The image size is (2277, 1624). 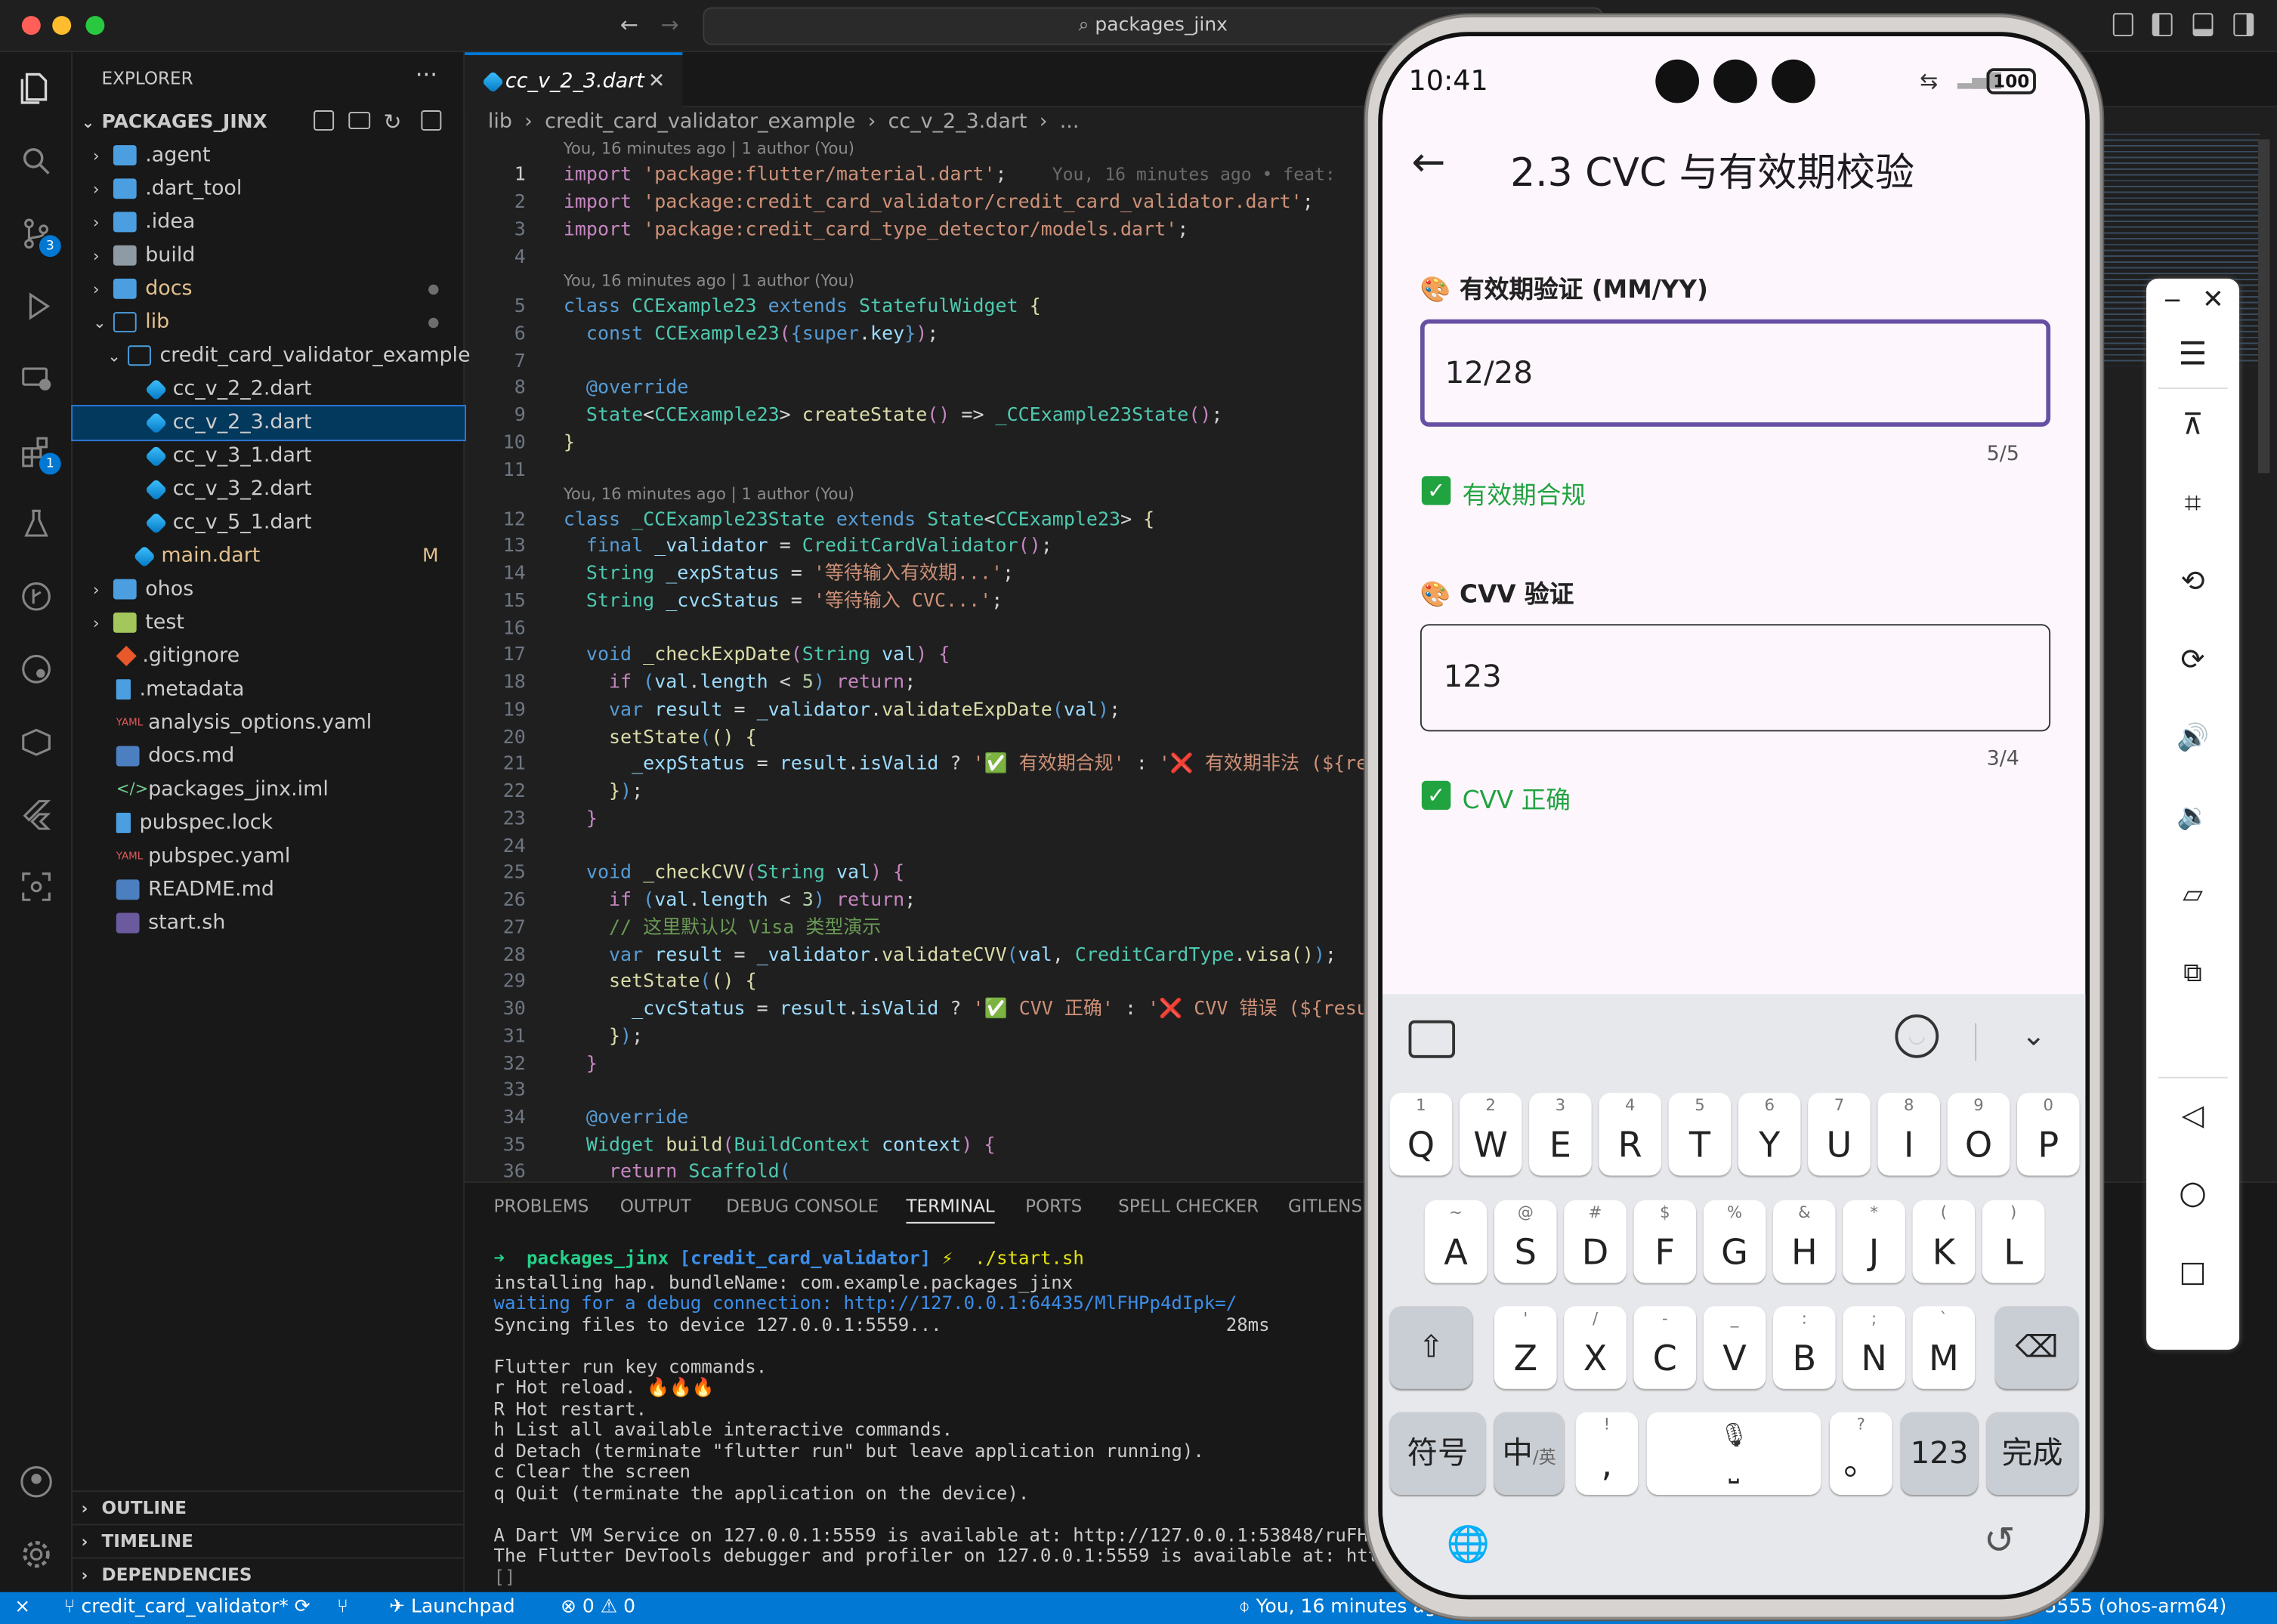 I want to click on rotate-left-icon: ⟲, so click(x=2193, y=580).